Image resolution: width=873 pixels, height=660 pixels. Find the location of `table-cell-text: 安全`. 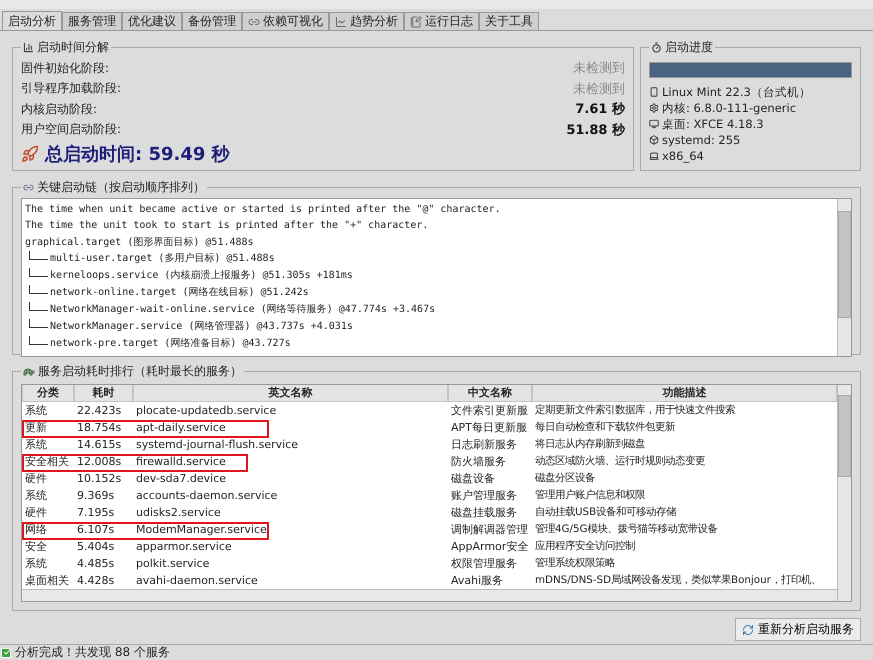

table-cell-text: 安全 is located at coordinates (36, 547).